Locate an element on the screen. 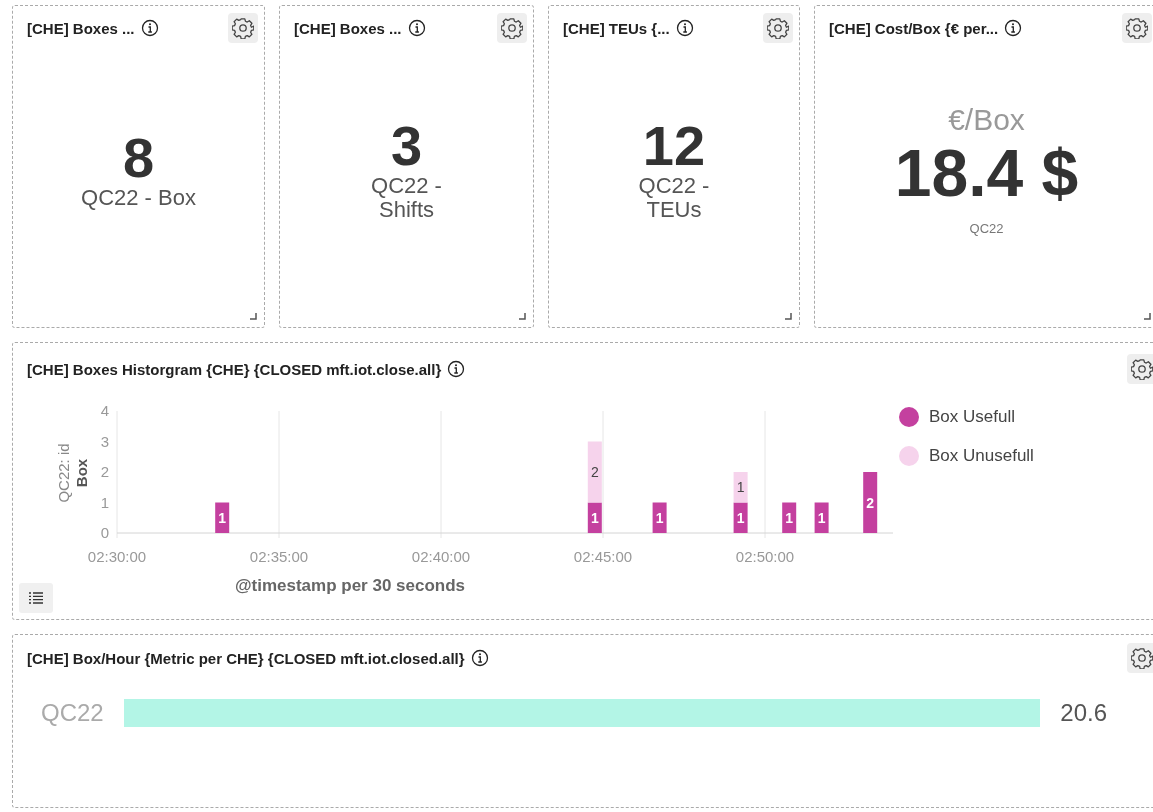  y-tick-label: 1 is located at coordinates (104, 502).